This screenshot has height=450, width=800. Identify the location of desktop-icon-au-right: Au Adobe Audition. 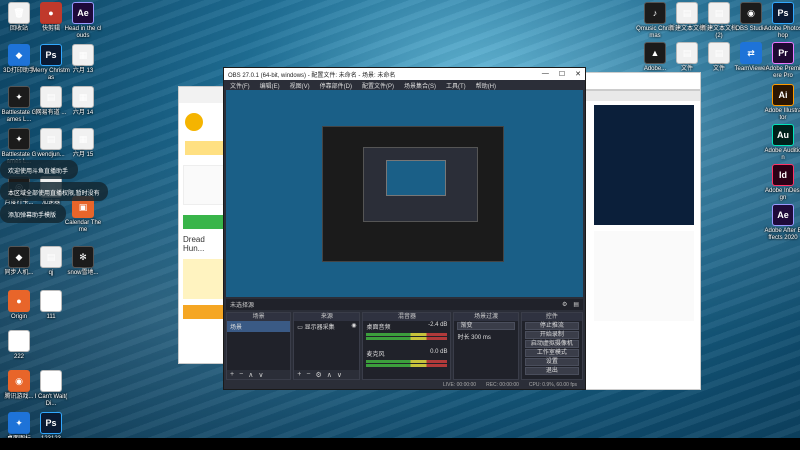
(782, 143).